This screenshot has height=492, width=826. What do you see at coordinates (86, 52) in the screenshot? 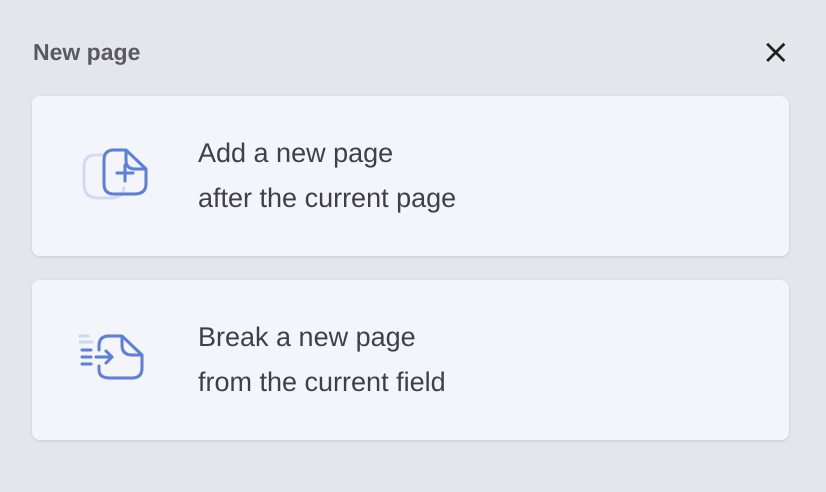
I see `panel-title: New page` at bounding box center [86, 52].